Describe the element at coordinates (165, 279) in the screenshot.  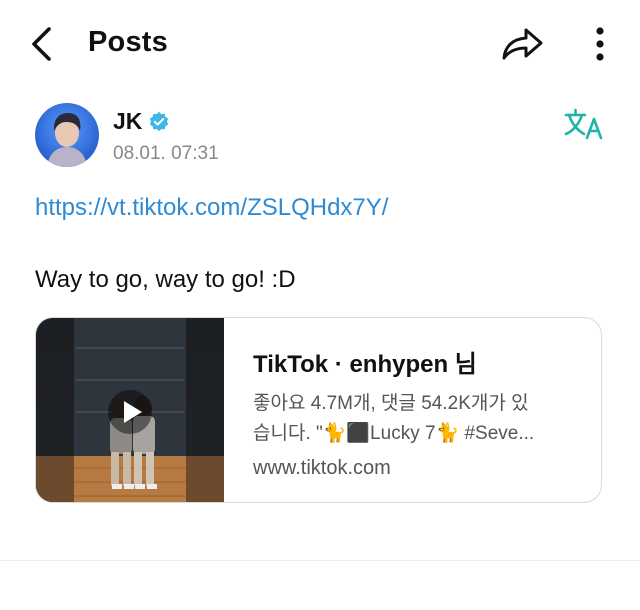
I see `post-text: Way to go, way to go! :D` at that location.